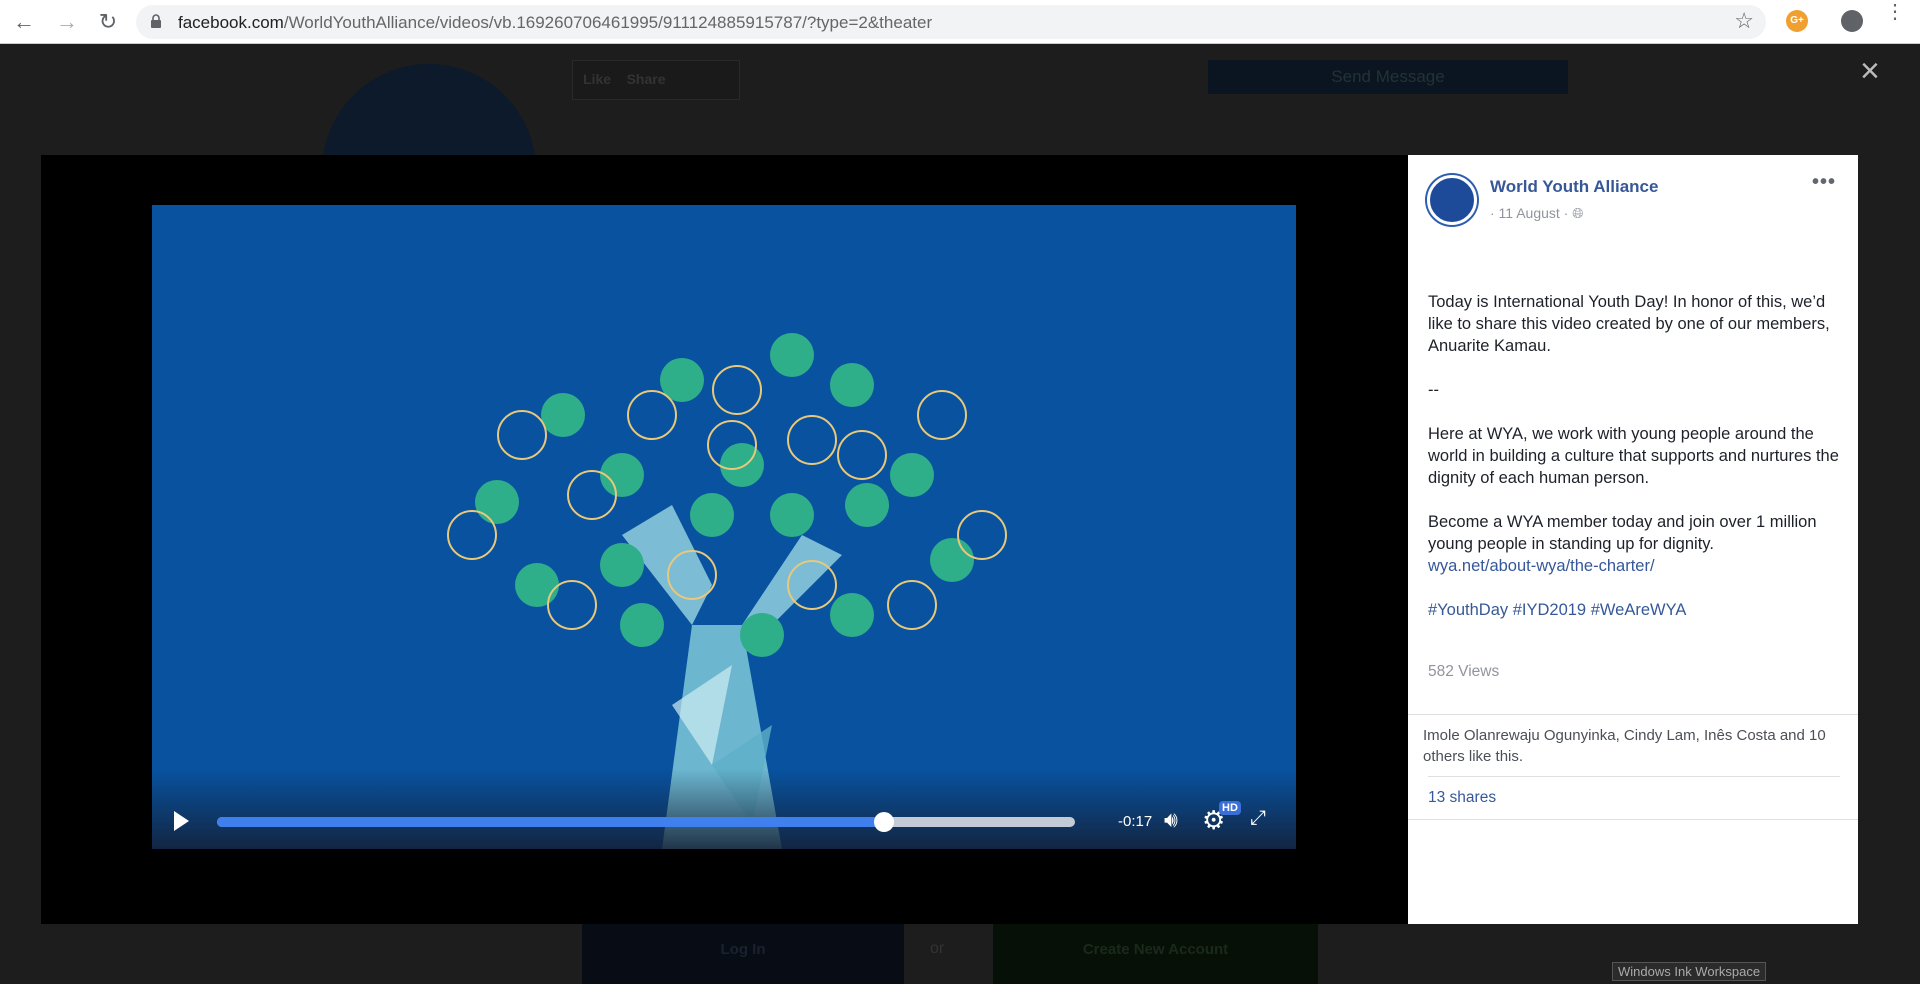 The image size is (1920, 984). What do you see at coordinates (1689, 971) in the screenshot?
I see `windows-ink-tooltip: Windows Ink Workspace` at bounding box center [1689, 971].